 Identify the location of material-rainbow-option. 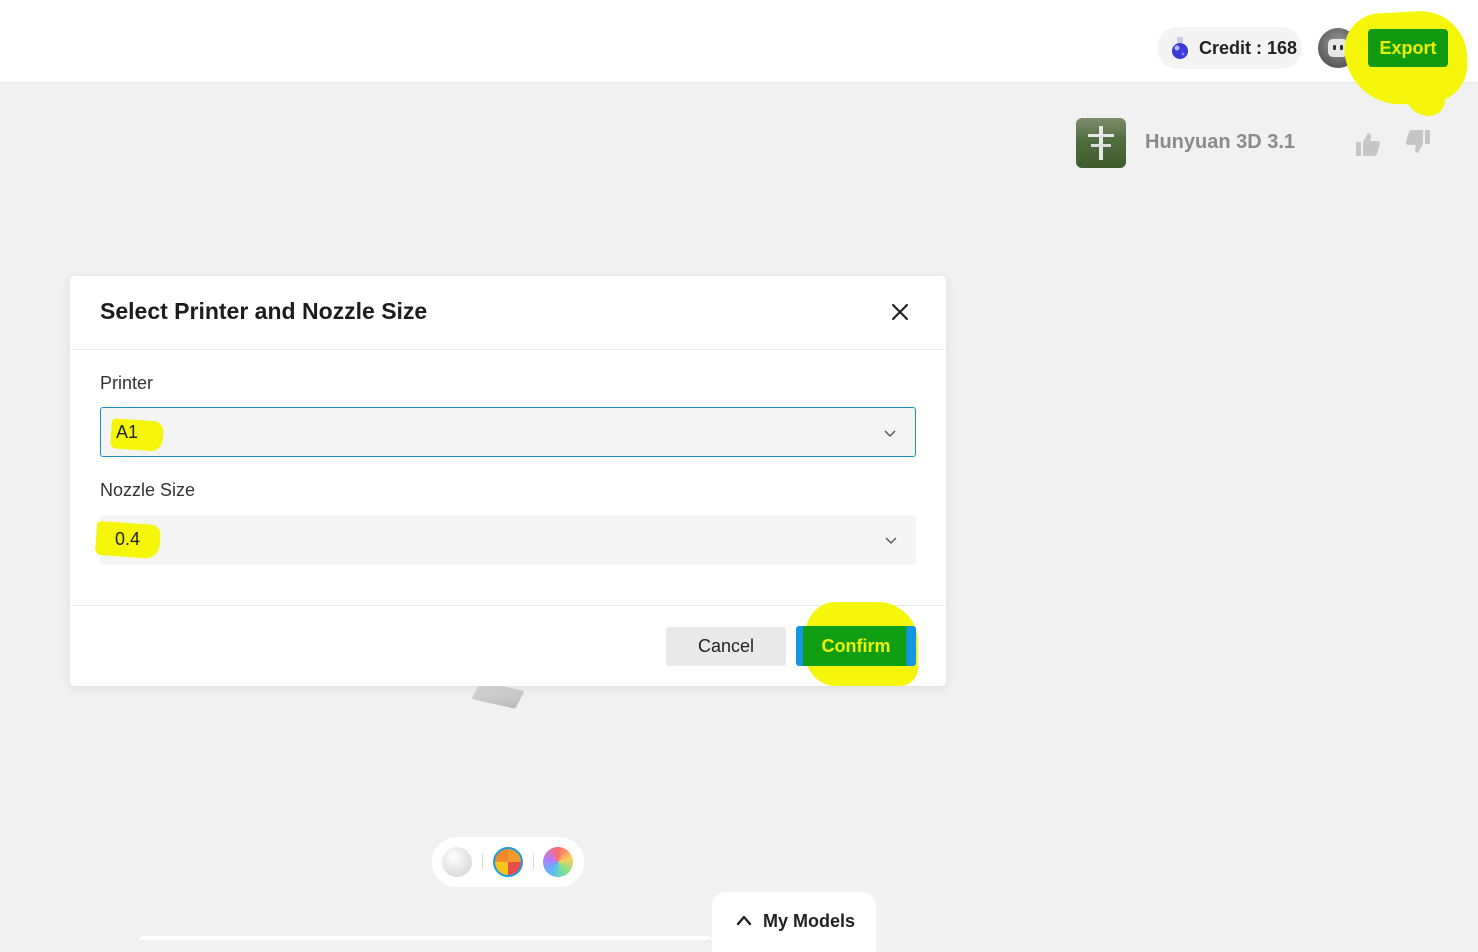
(558, 862).